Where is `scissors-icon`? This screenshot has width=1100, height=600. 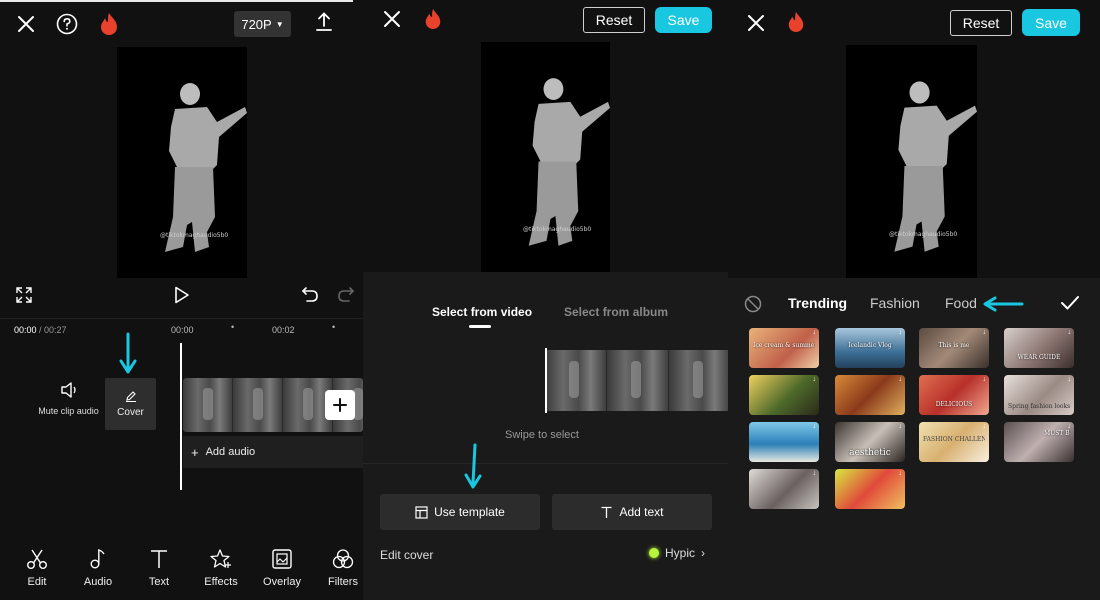
scissors-icon is located at coordinates (37, 559).